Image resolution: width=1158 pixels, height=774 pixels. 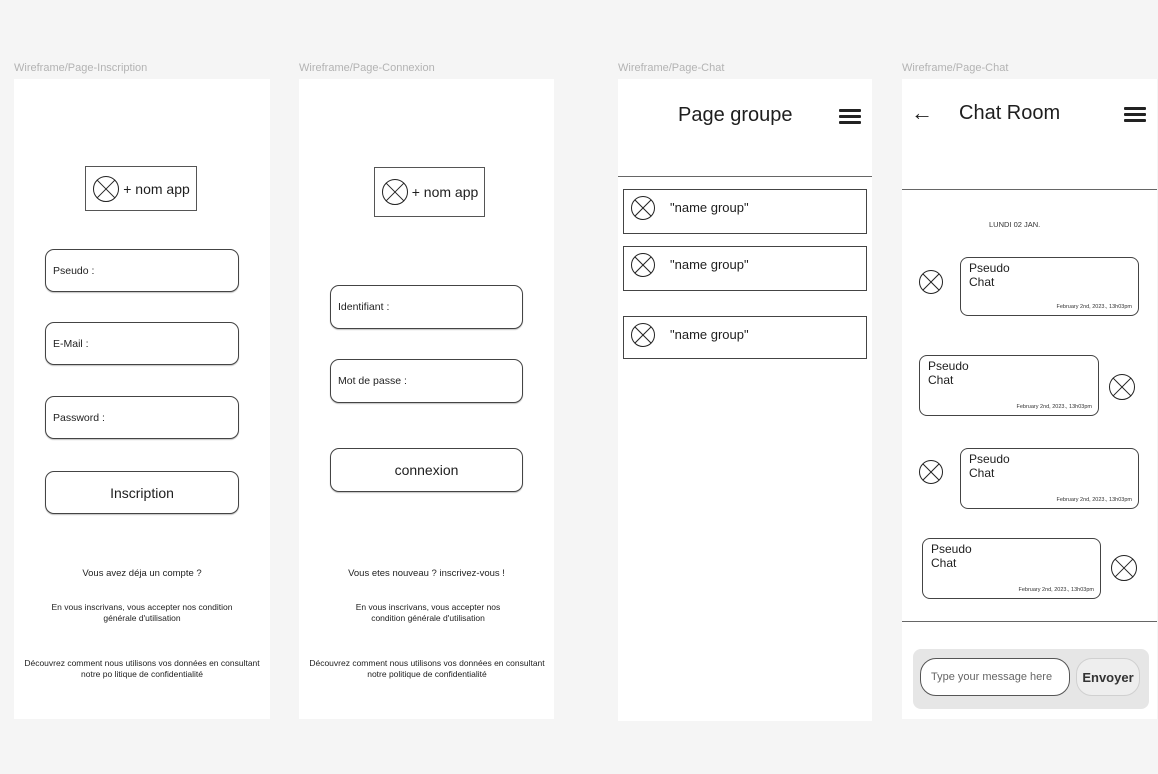 What do you see at coordinates (955, 68) in the screenshot?
I see `frame-label-chatroom: Wireframe/Page-Chat` at bounding box center [955, 68].